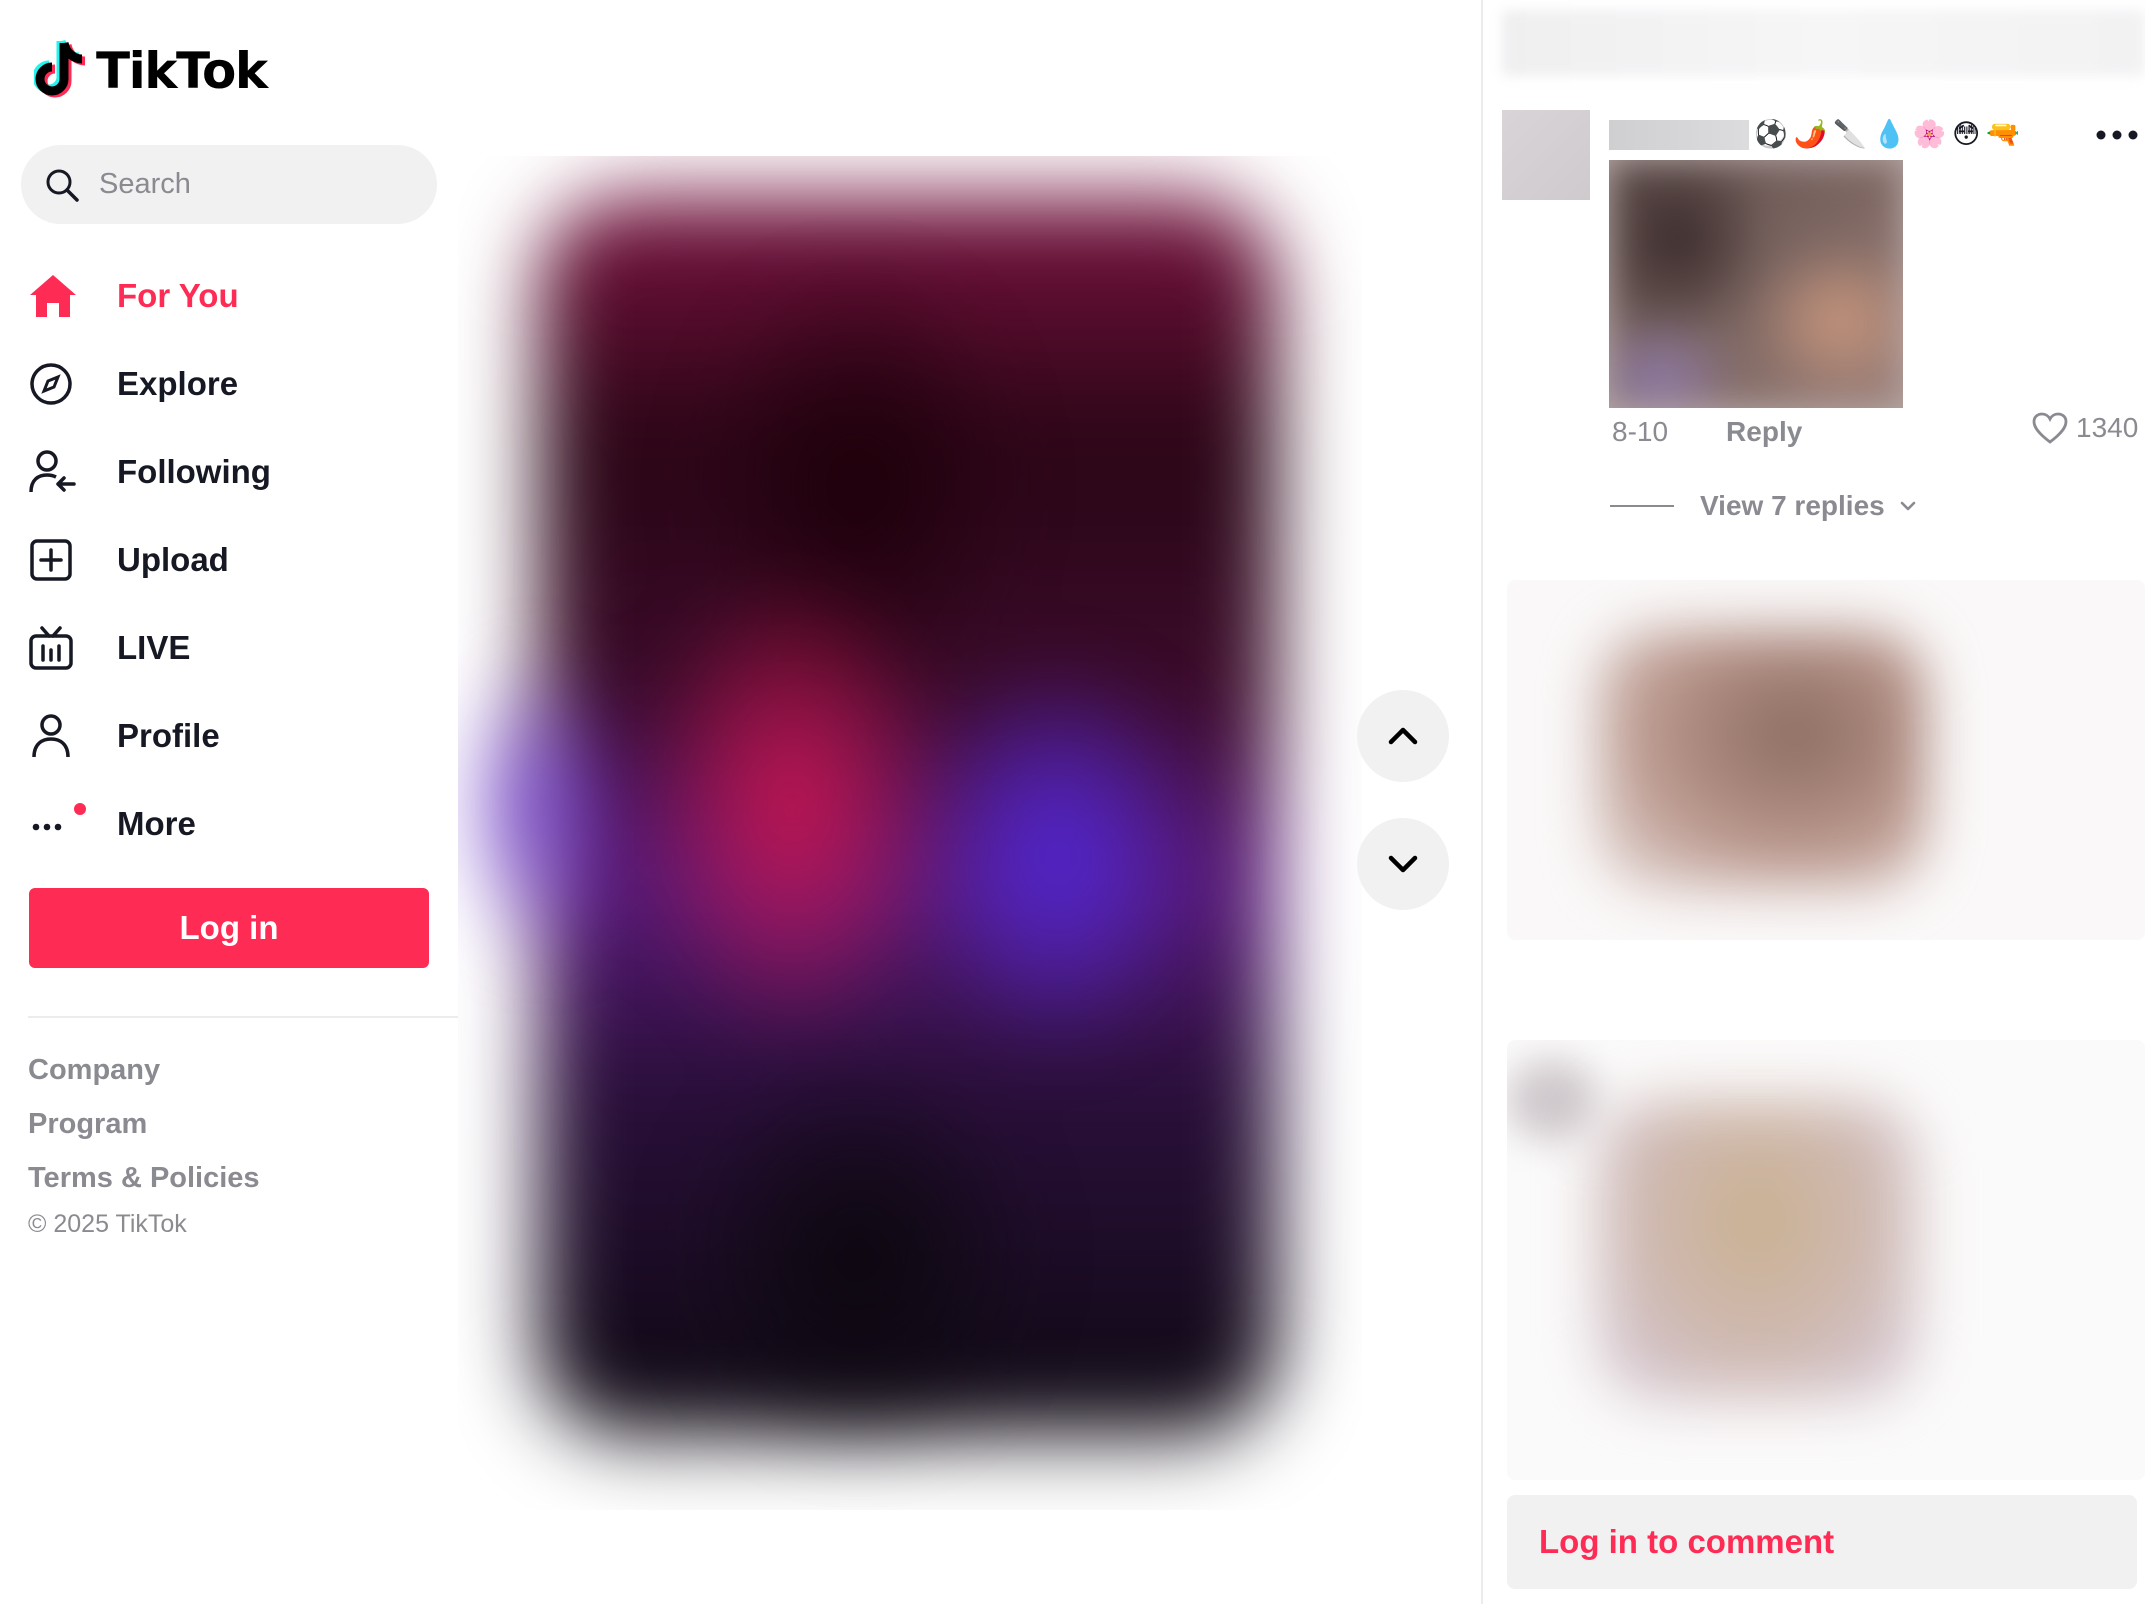 The width and height of the screenshot is (2145, 1604). What do you see at coordinates (1764, 432) in the screenshot?
I see `reply-button: Reply` at bounding box center [1764, 432].